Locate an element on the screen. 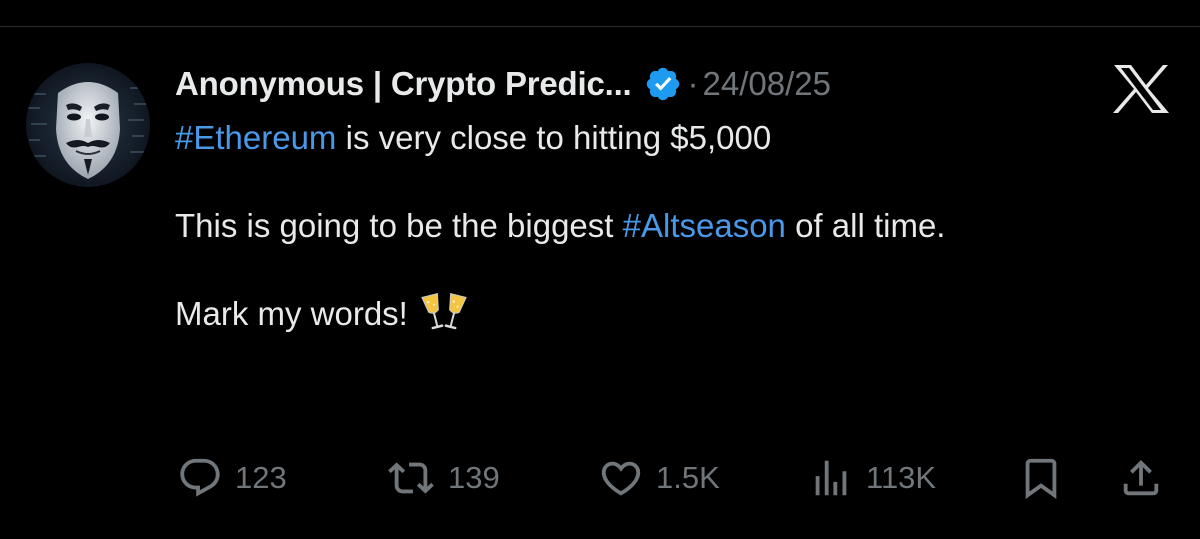 This screenshot has width=1200, height=539. tweet-line-2-text-before: This is going to be the biggest is located at coordinates (399, 225).